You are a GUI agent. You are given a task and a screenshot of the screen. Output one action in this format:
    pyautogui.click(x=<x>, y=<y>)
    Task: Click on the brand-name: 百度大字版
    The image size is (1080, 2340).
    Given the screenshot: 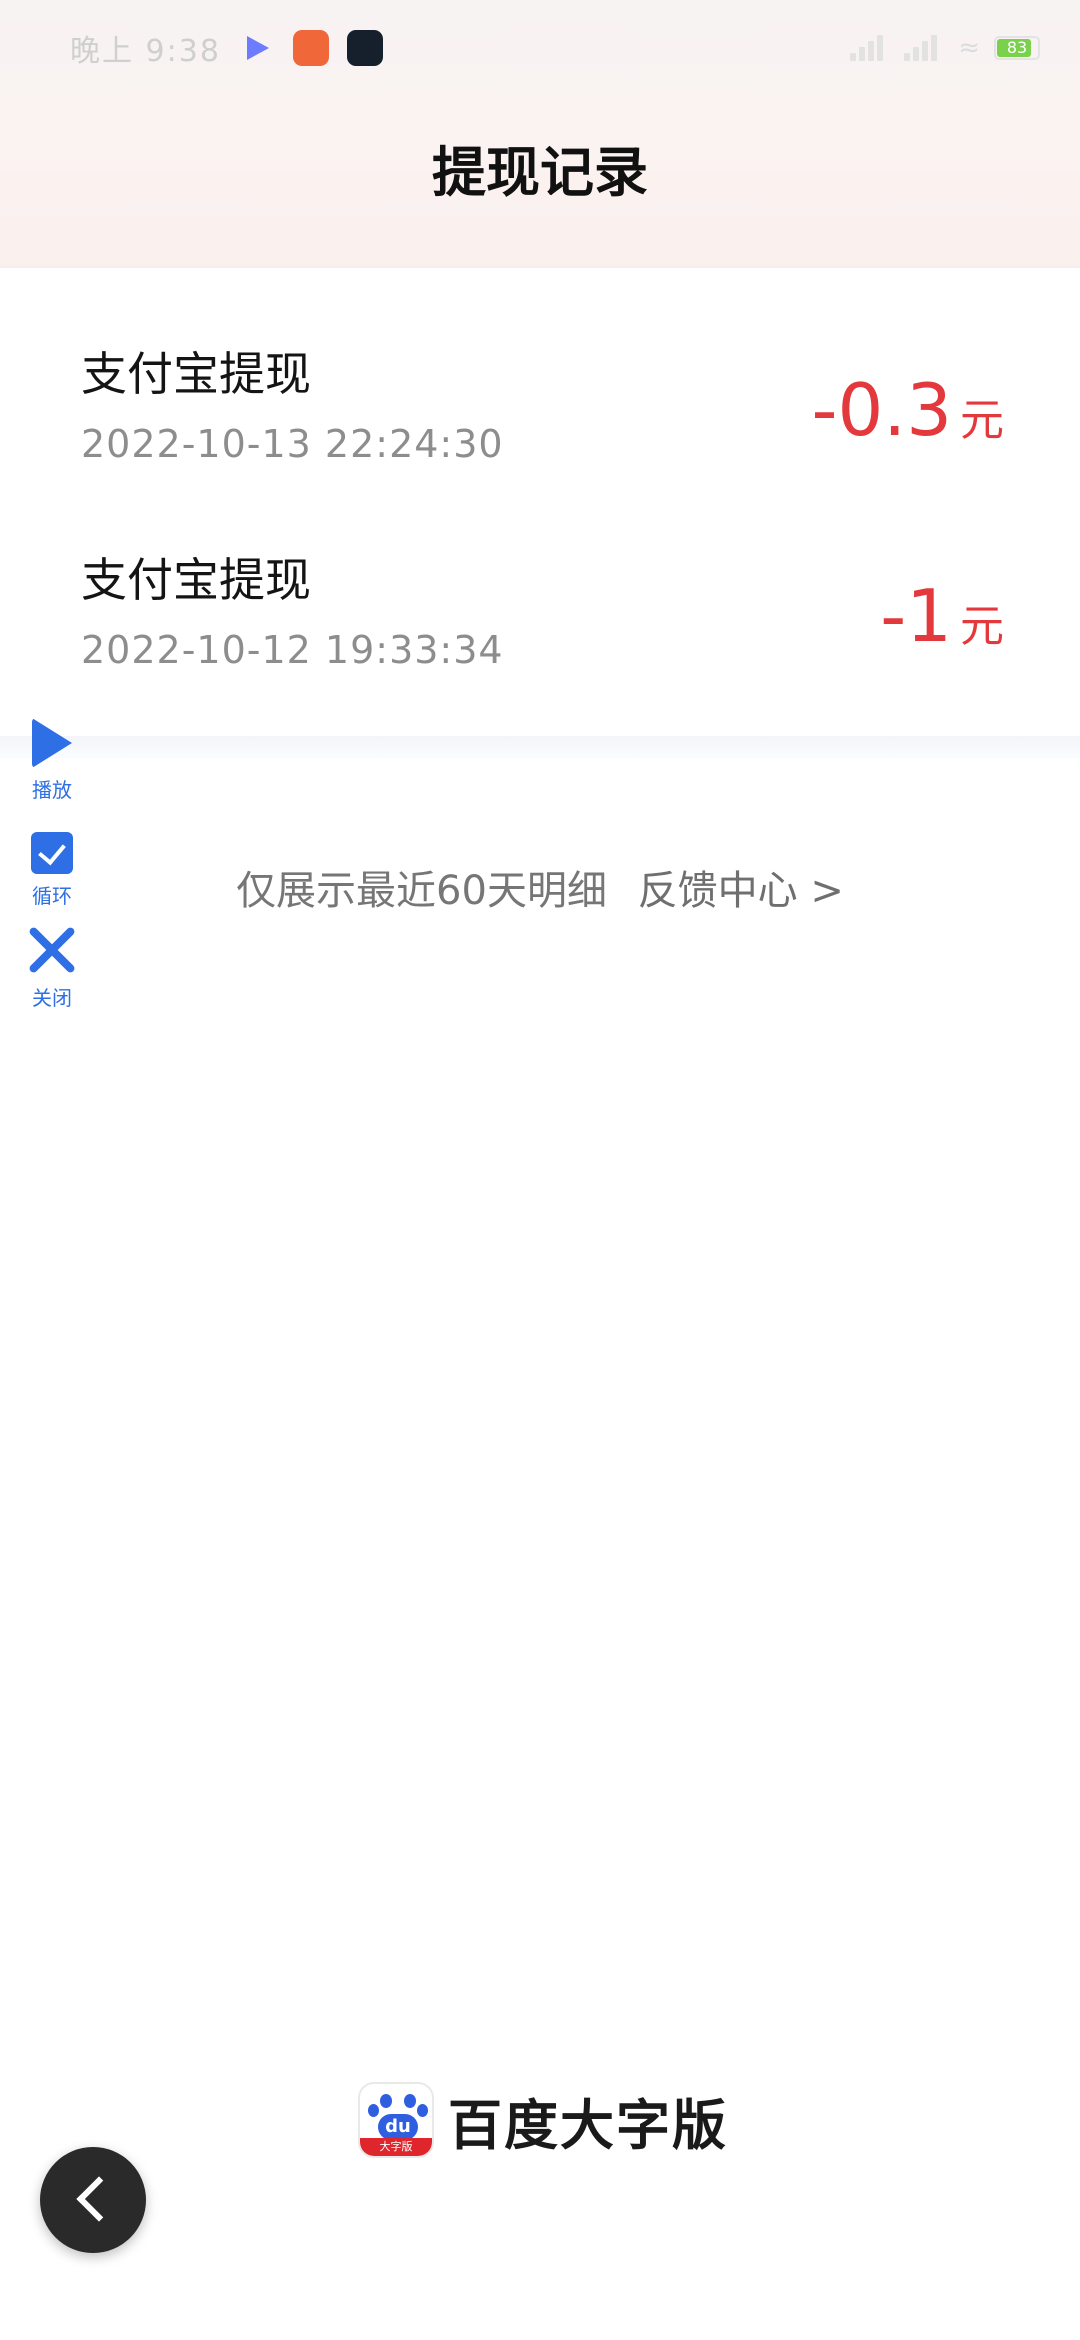 What is the action you would take?
    pyautogui.click(x=588, y=2125)
    